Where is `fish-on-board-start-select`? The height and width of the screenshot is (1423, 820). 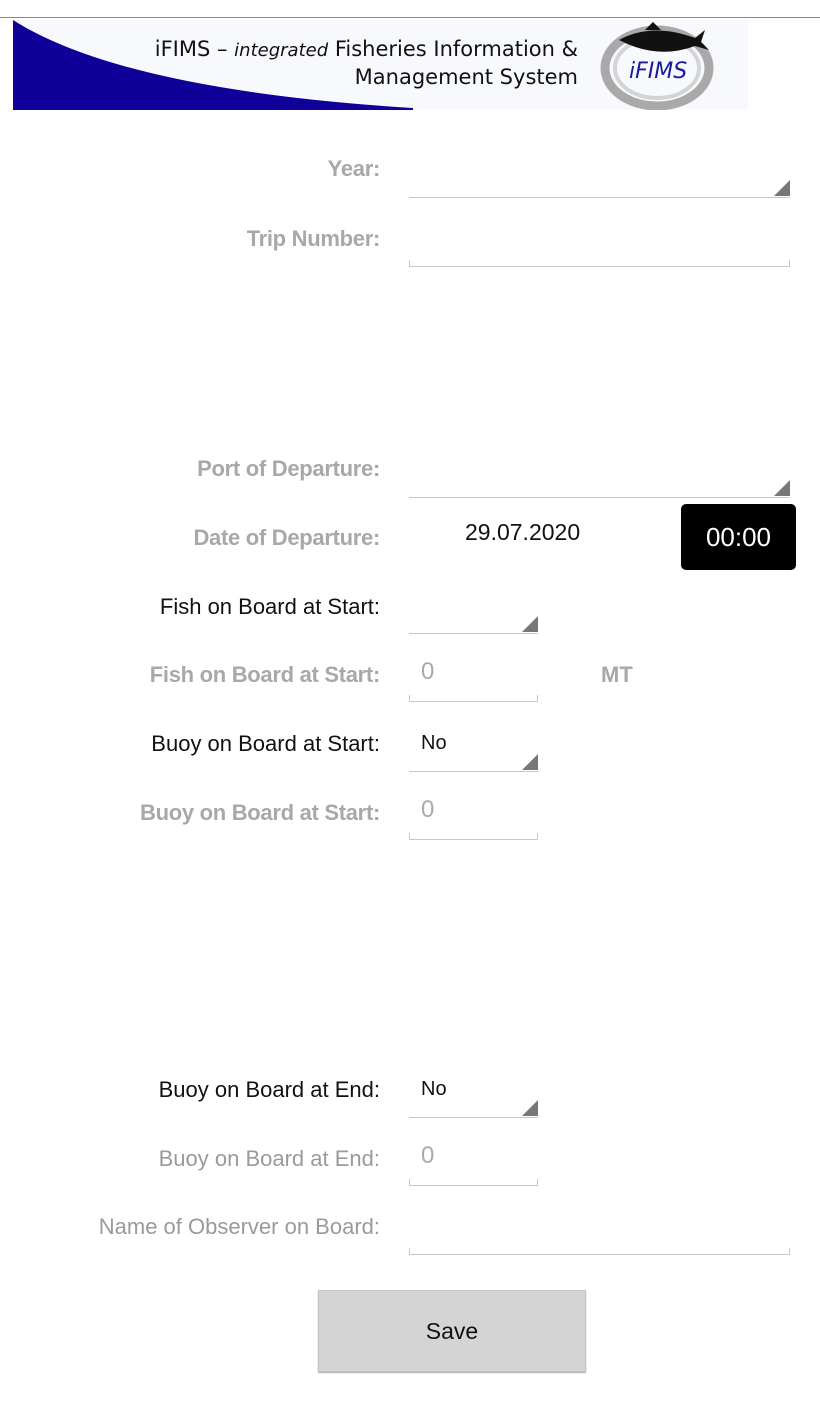
fish-on-board-start-select is located at coordinates (473, 615).